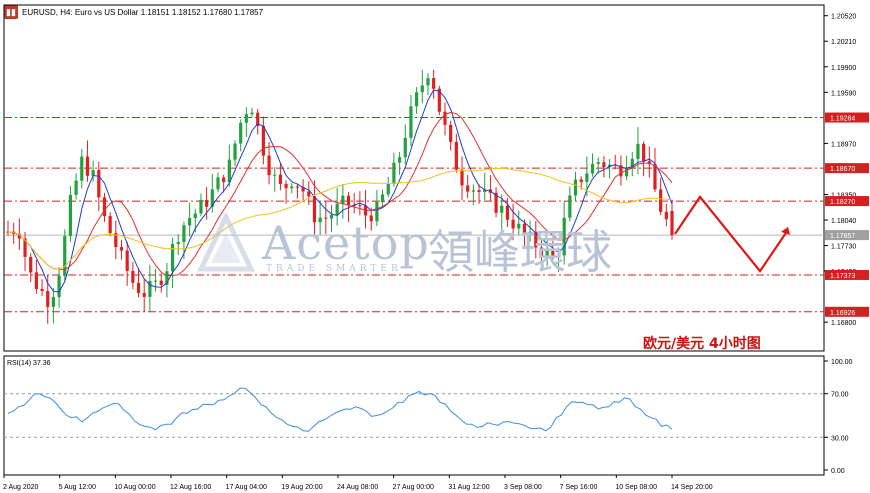  I want to click on y-tick-label: 1.18970, so click(843, 144).